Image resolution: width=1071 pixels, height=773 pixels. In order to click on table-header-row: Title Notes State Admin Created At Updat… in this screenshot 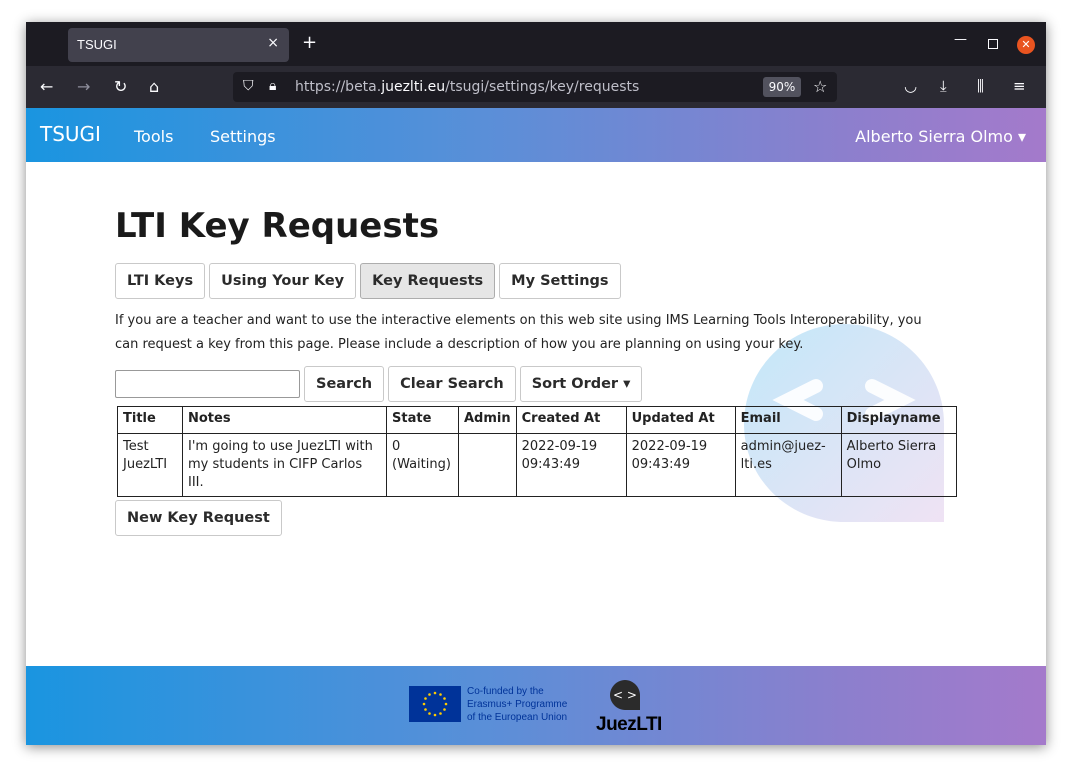, I will do `click(537, 420)`.